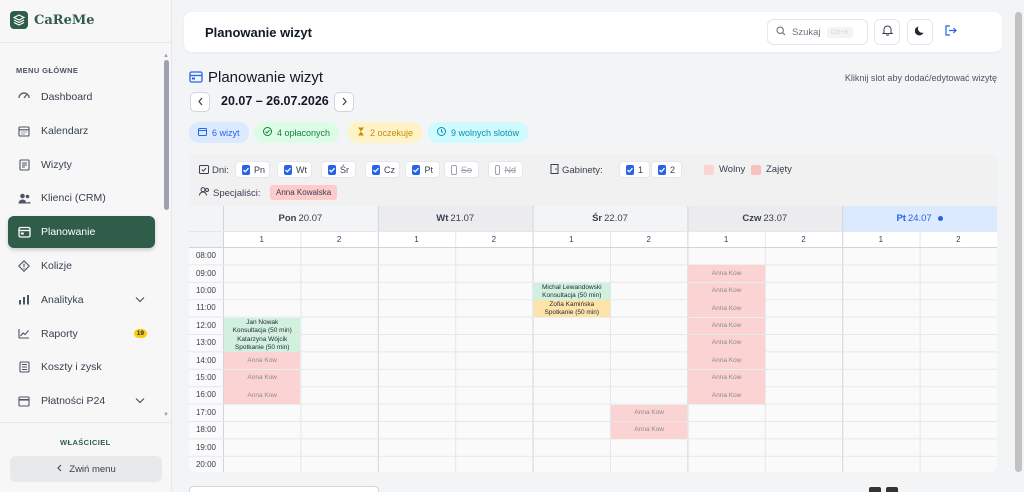 The image size is (1024, 492). Describe the element at coordinates (81, 198) in the screenshot. I see `sidebar-item-klienci-crm: Klienci (CRM)` at that location.